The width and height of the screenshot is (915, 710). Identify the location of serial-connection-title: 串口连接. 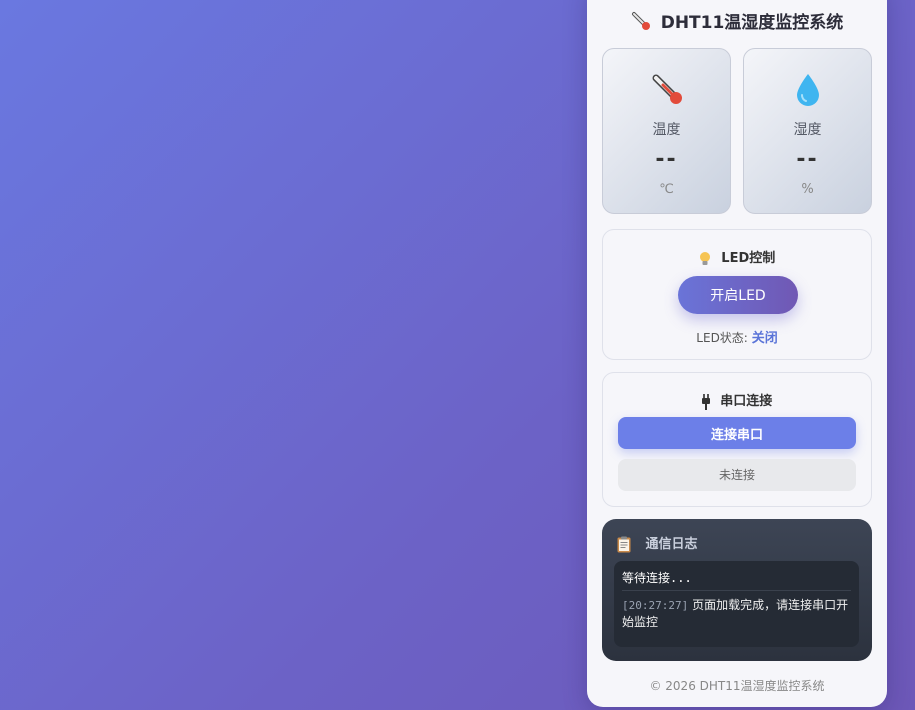
(746, 401).